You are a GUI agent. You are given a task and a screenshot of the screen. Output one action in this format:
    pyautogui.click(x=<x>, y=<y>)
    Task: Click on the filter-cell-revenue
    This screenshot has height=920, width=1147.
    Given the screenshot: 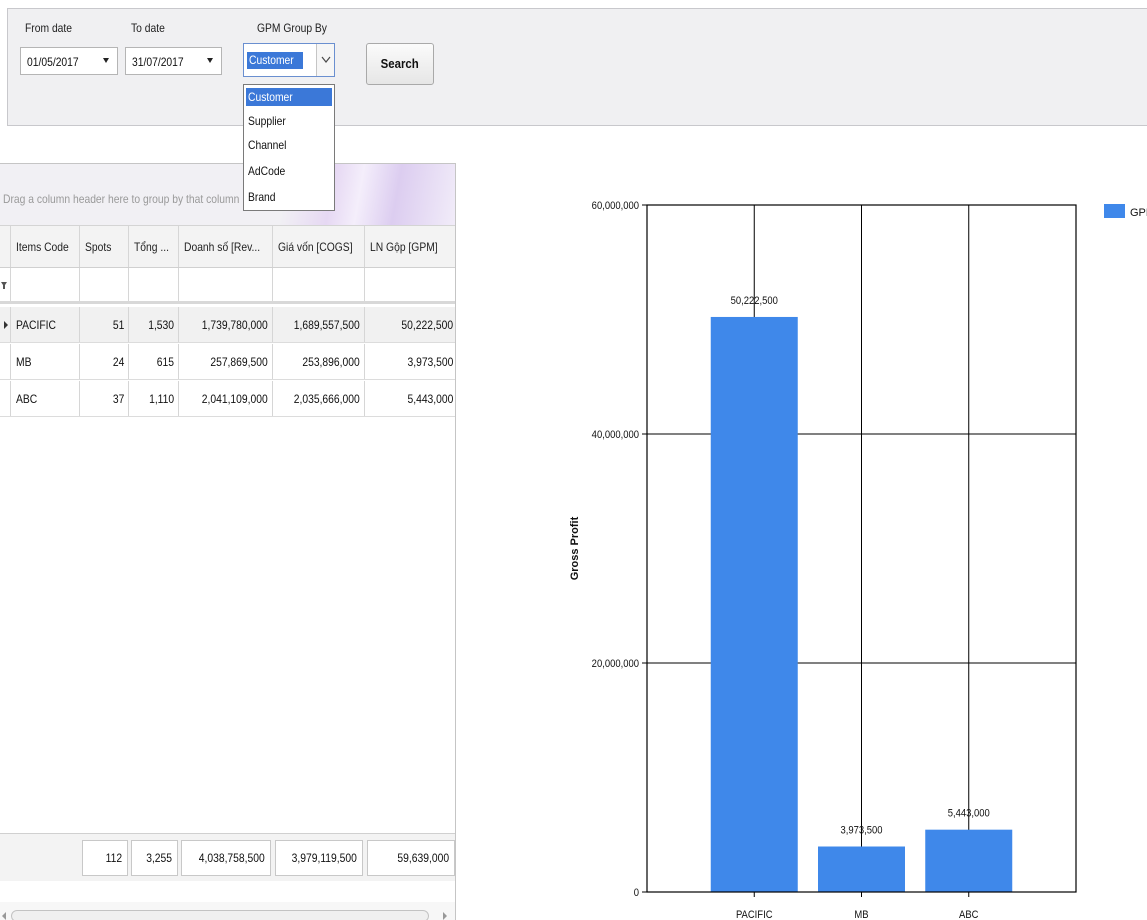 What is the action you would take?
    pyautogui.click(x=226, y=284)
    